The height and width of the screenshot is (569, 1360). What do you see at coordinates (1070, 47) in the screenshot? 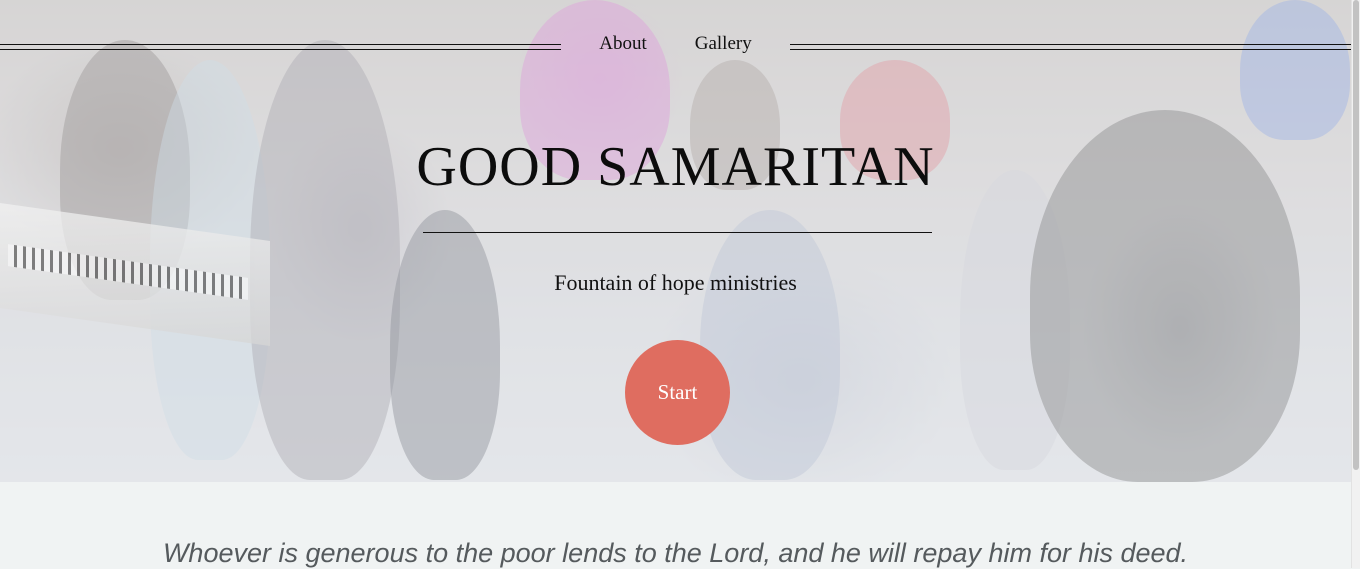
I see `nav-divider-right` at bounding box center [1070, 47].